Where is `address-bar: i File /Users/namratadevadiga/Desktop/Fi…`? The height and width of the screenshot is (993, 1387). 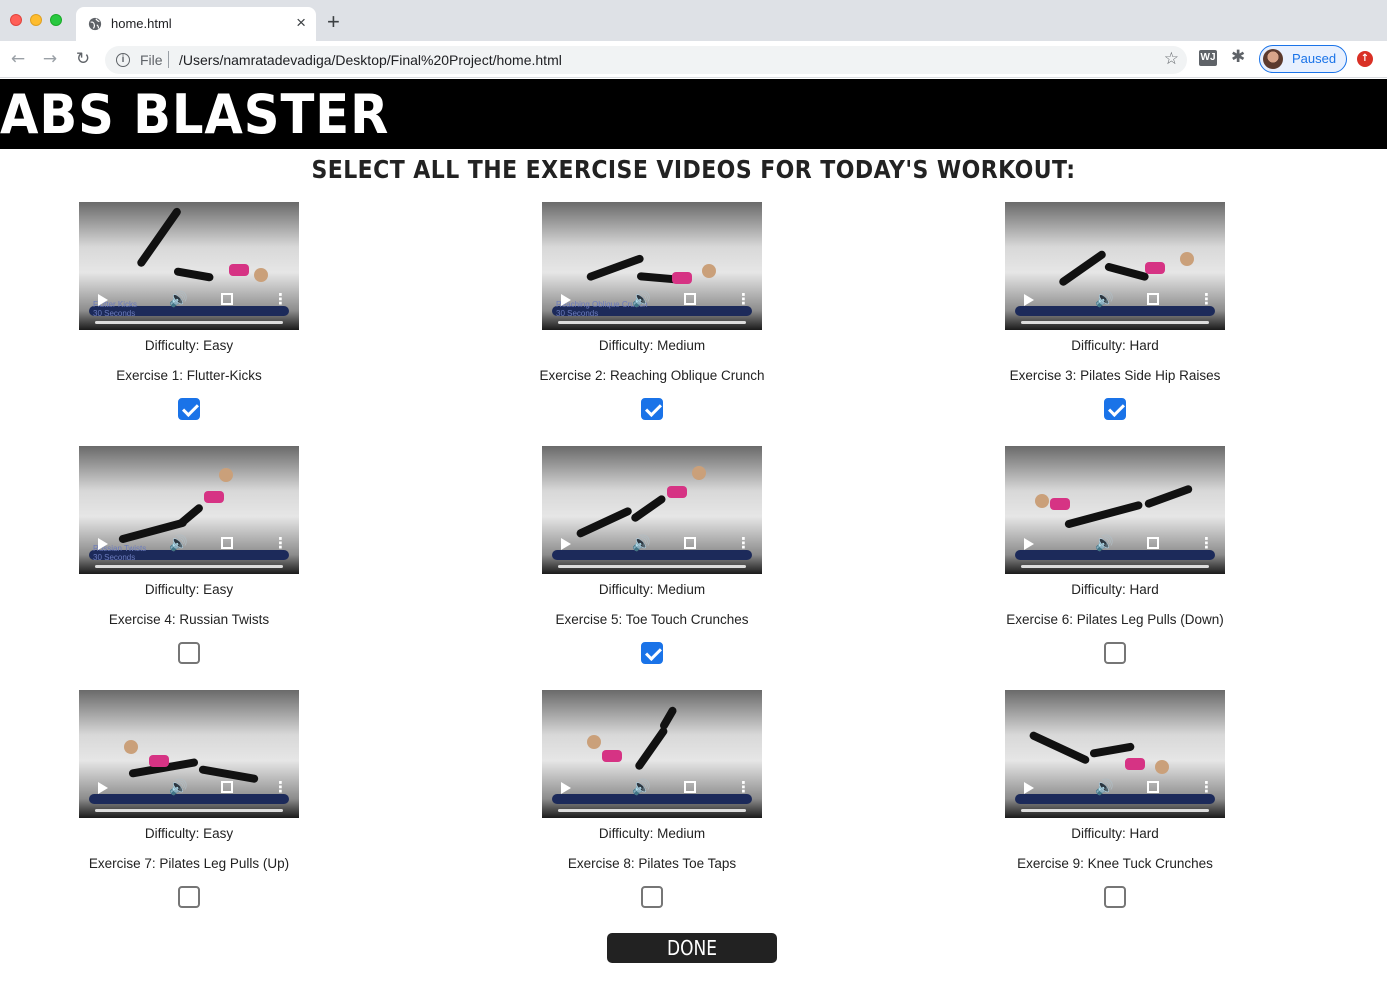 address-bar: i File /Users/namratadevadiga/Desktop/Fi… is located at coordinates (646, 60).